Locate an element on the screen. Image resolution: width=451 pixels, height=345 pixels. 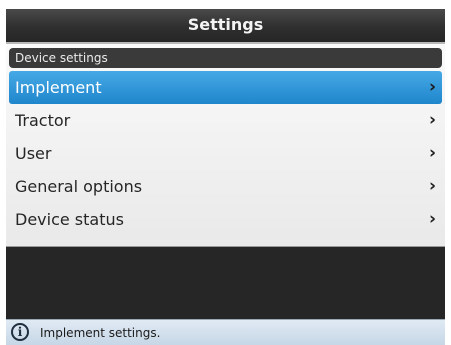
menu-item-label: Tractor is located at coordinates (43, 120).